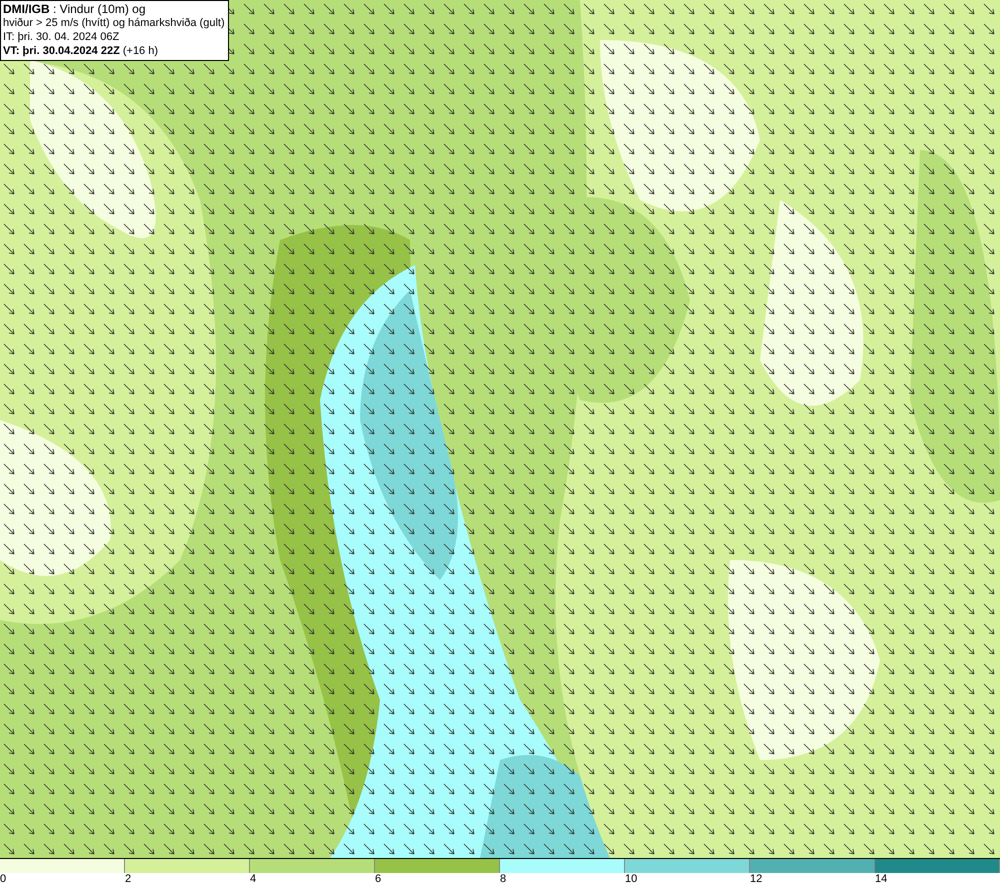  I want to click on info-text: hviður > 25 m/s (hvítt) og hámarkshviða (gult), so click(114, 23).